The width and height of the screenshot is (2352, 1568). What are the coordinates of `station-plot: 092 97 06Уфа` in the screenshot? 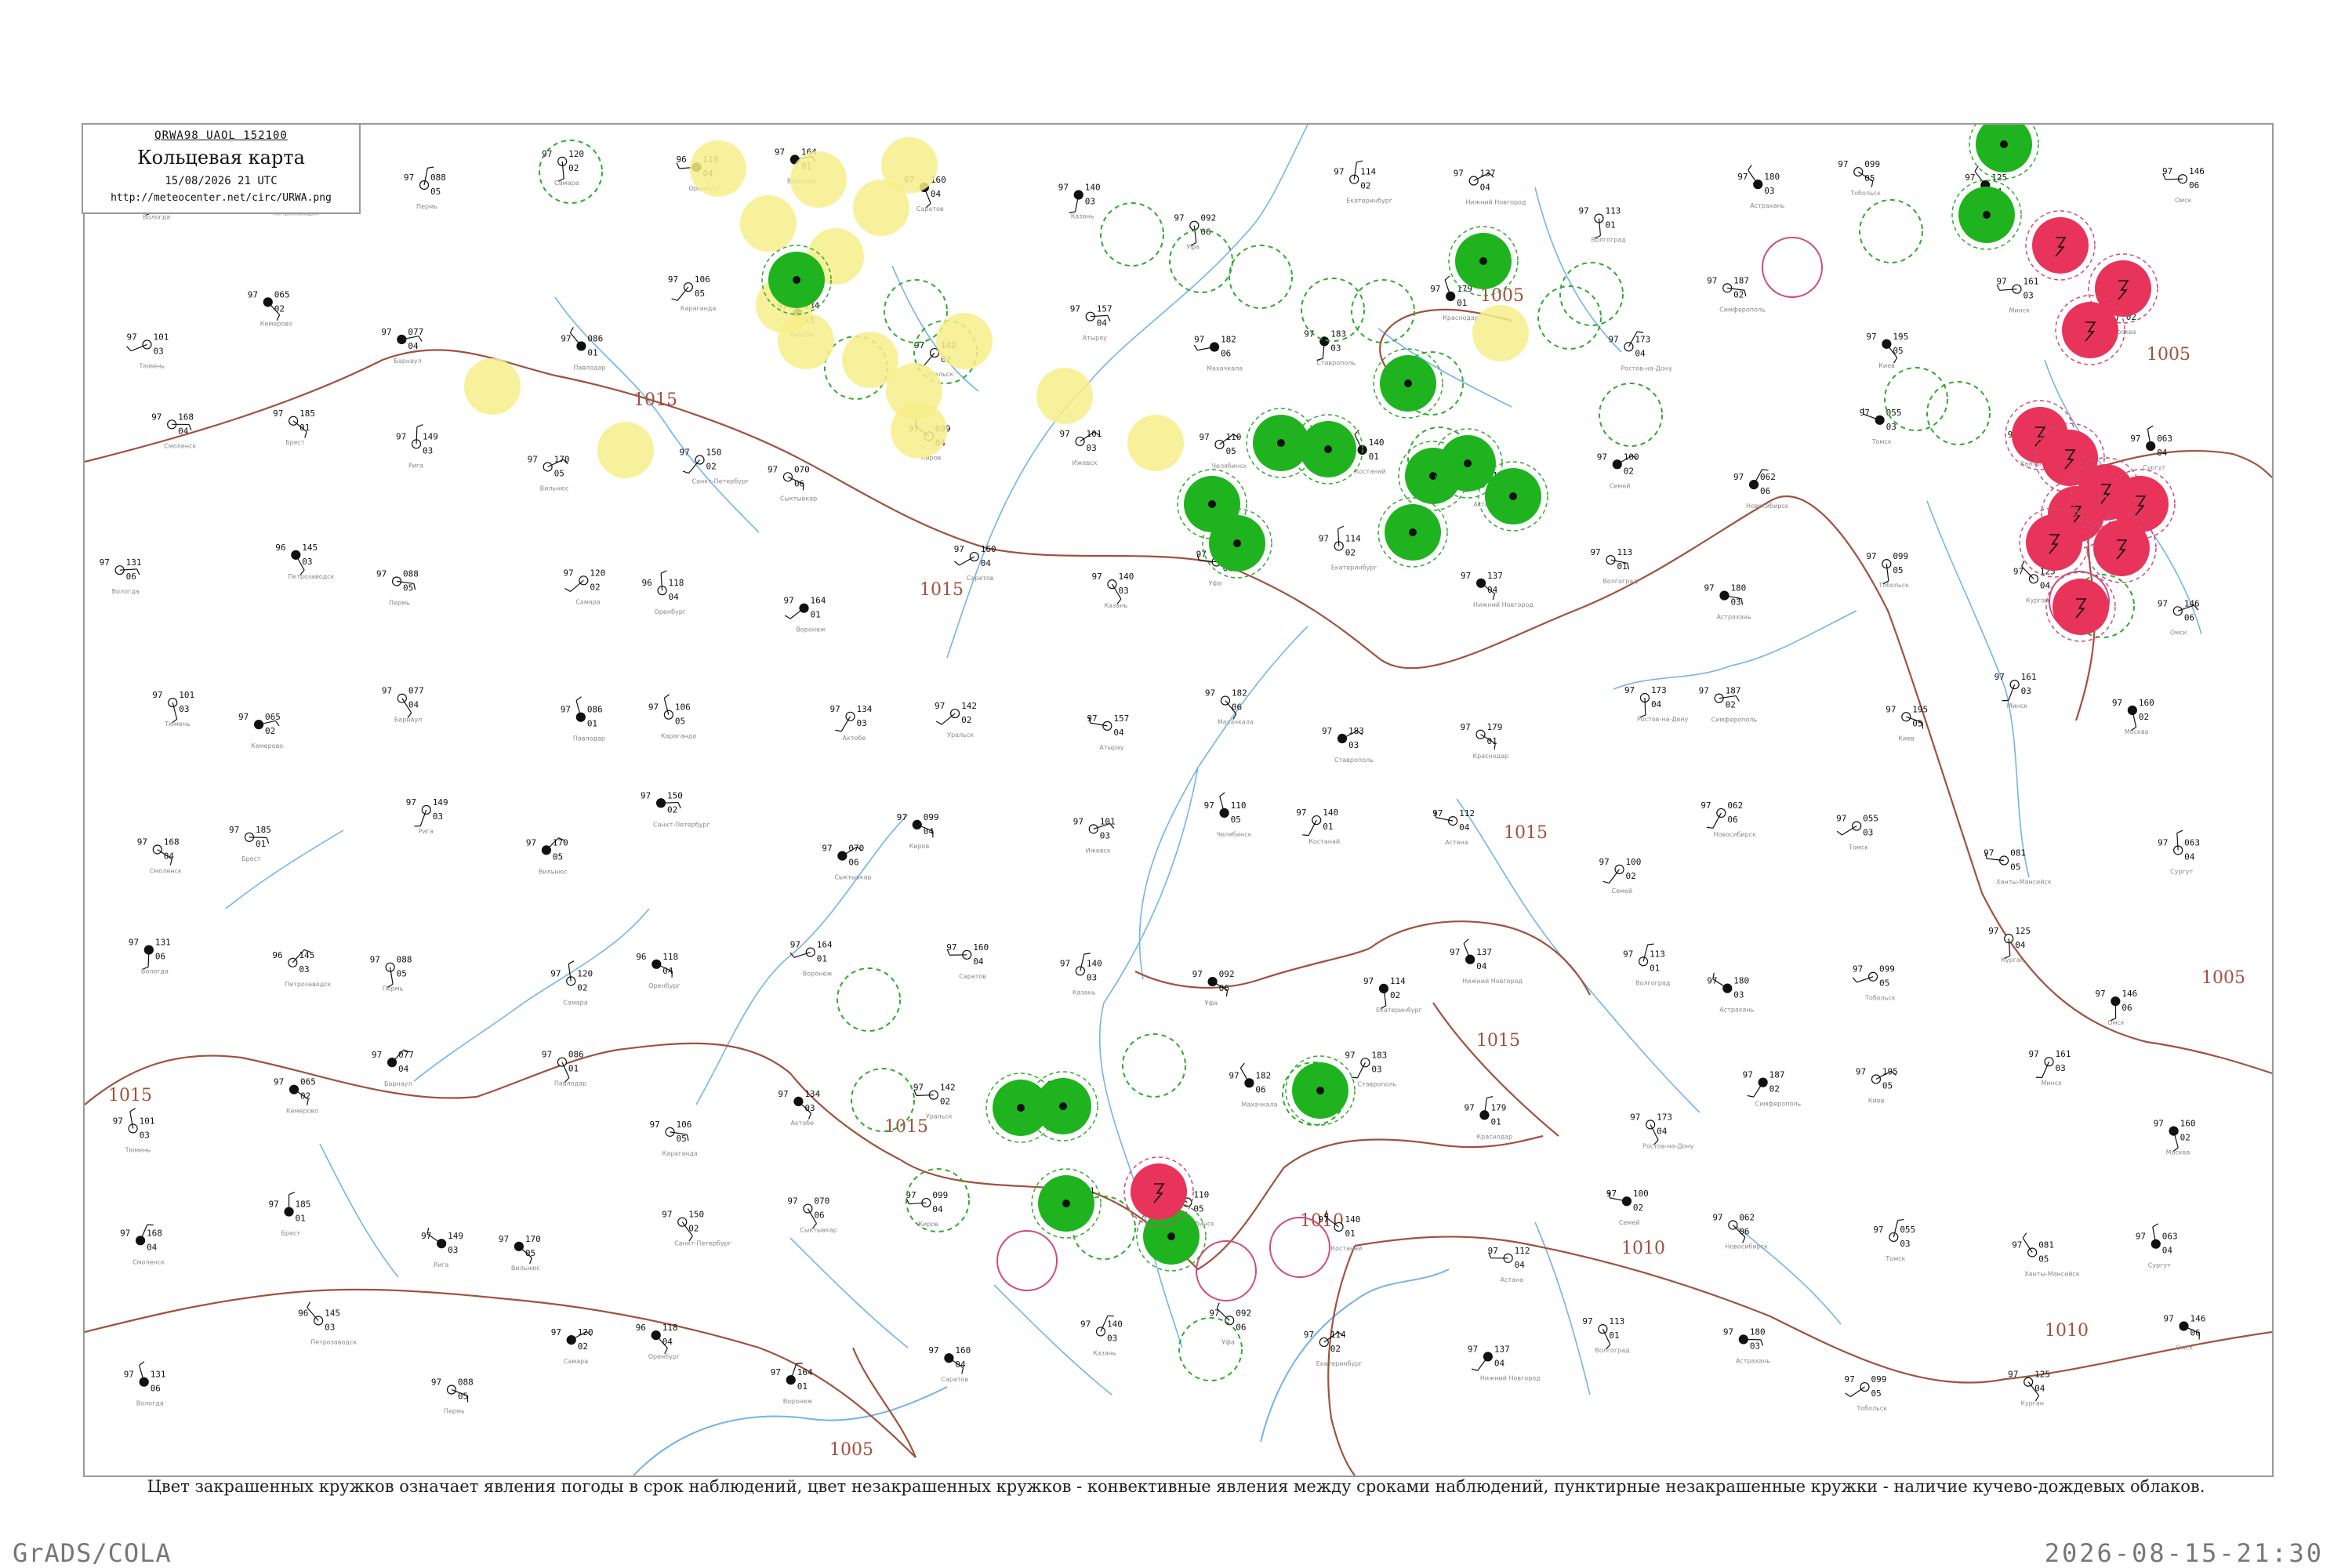 It's located at (1195, 232).